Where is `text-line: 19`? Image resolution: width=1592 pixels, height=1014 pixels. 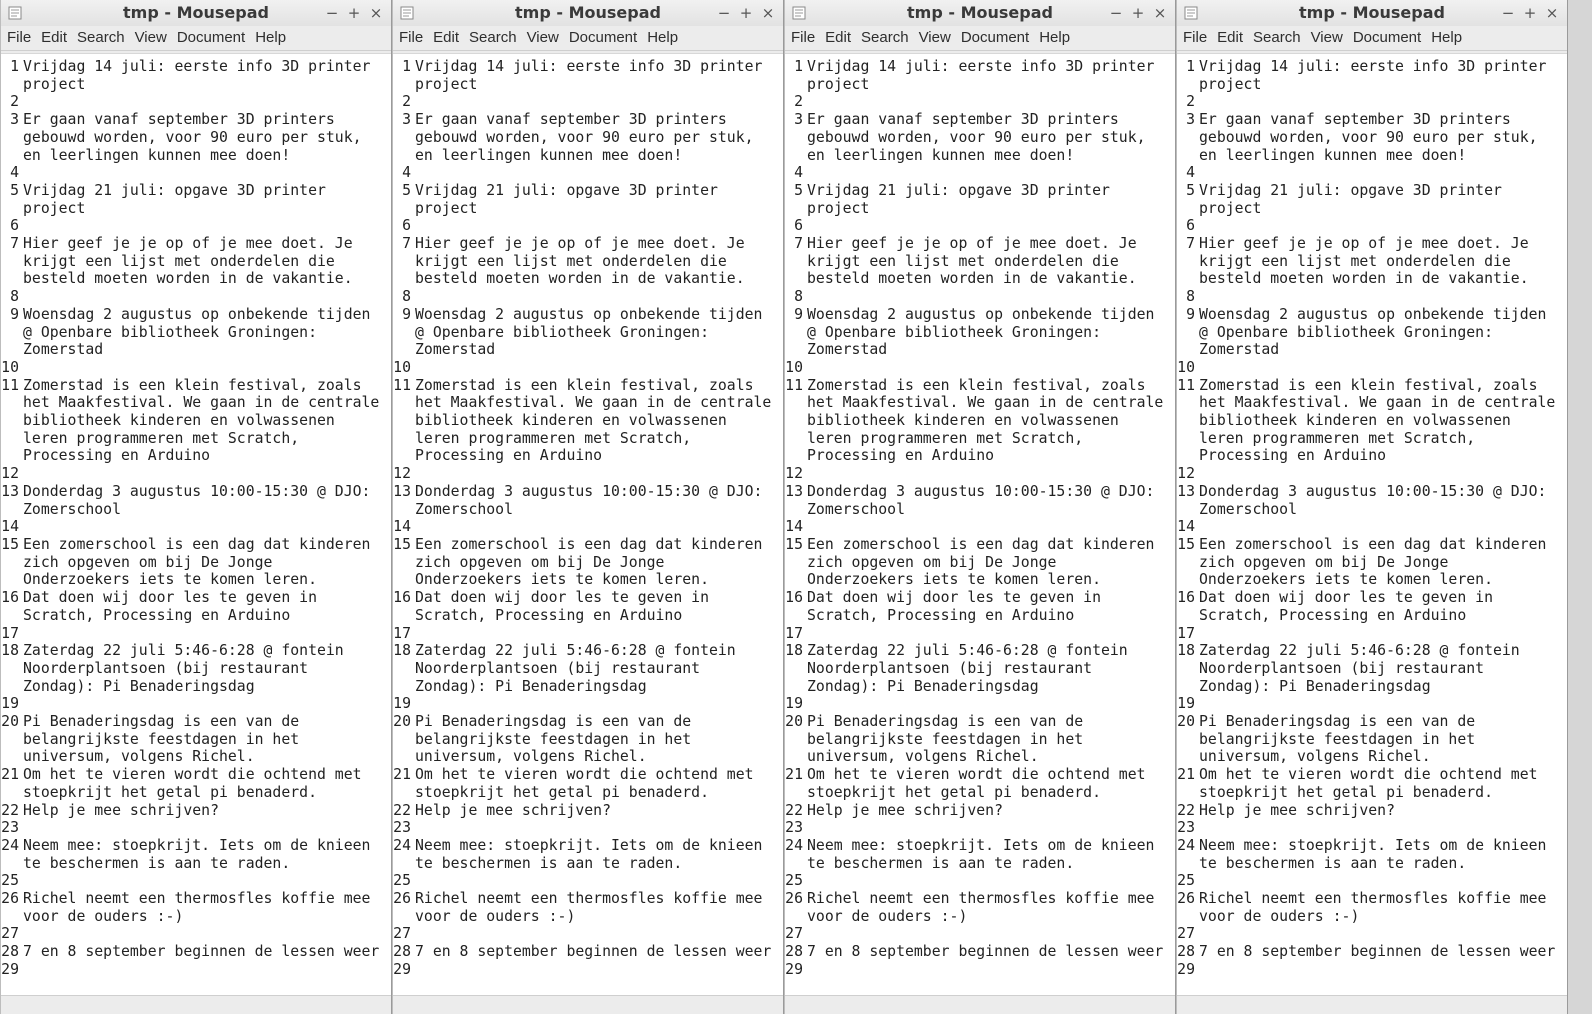
text-line: 19 is located at coordinates (196, 704).